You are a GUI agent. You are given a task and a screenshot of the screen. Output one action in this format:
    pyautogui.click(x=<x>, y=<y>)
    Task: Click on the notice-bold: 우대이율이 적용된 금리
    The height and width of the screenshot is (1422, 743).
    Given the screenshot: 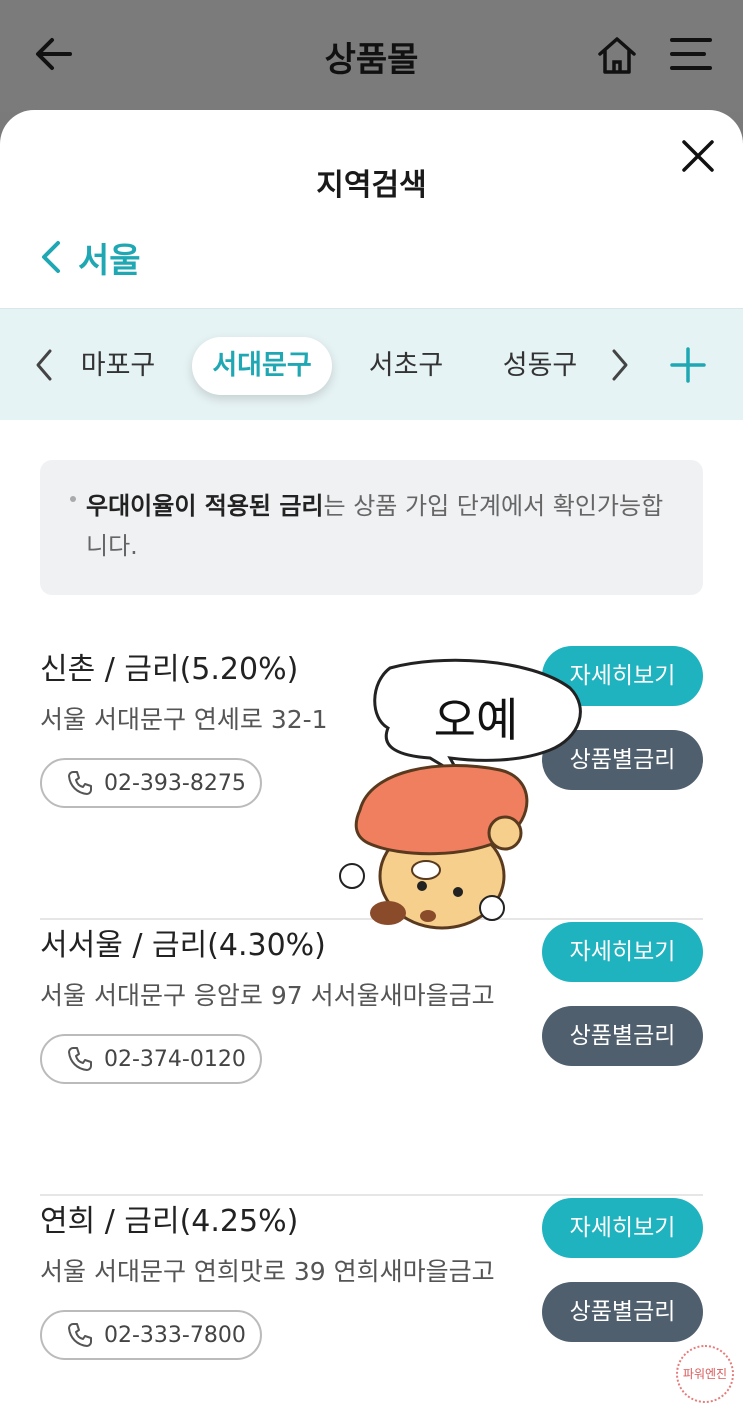 What is the action you would take?
    pyautogui.click(x=205, y=506)
    